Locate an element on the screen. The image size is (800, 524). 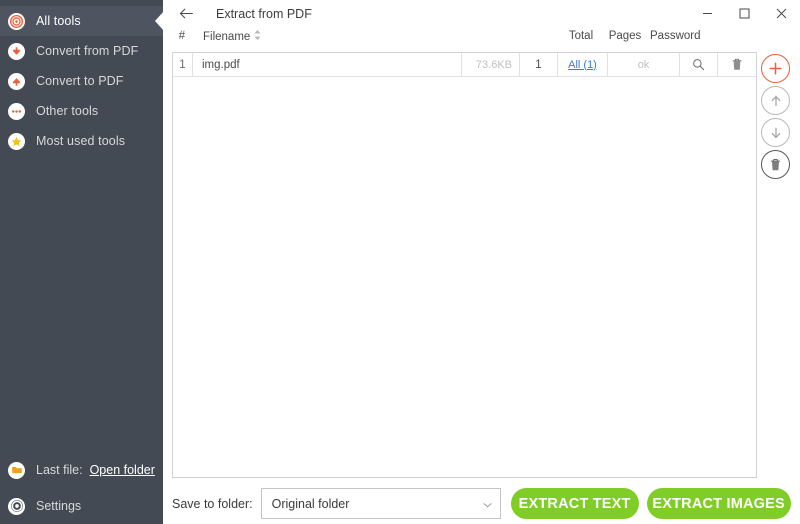
chevron-down-icon is located at coordinates (487, 504).